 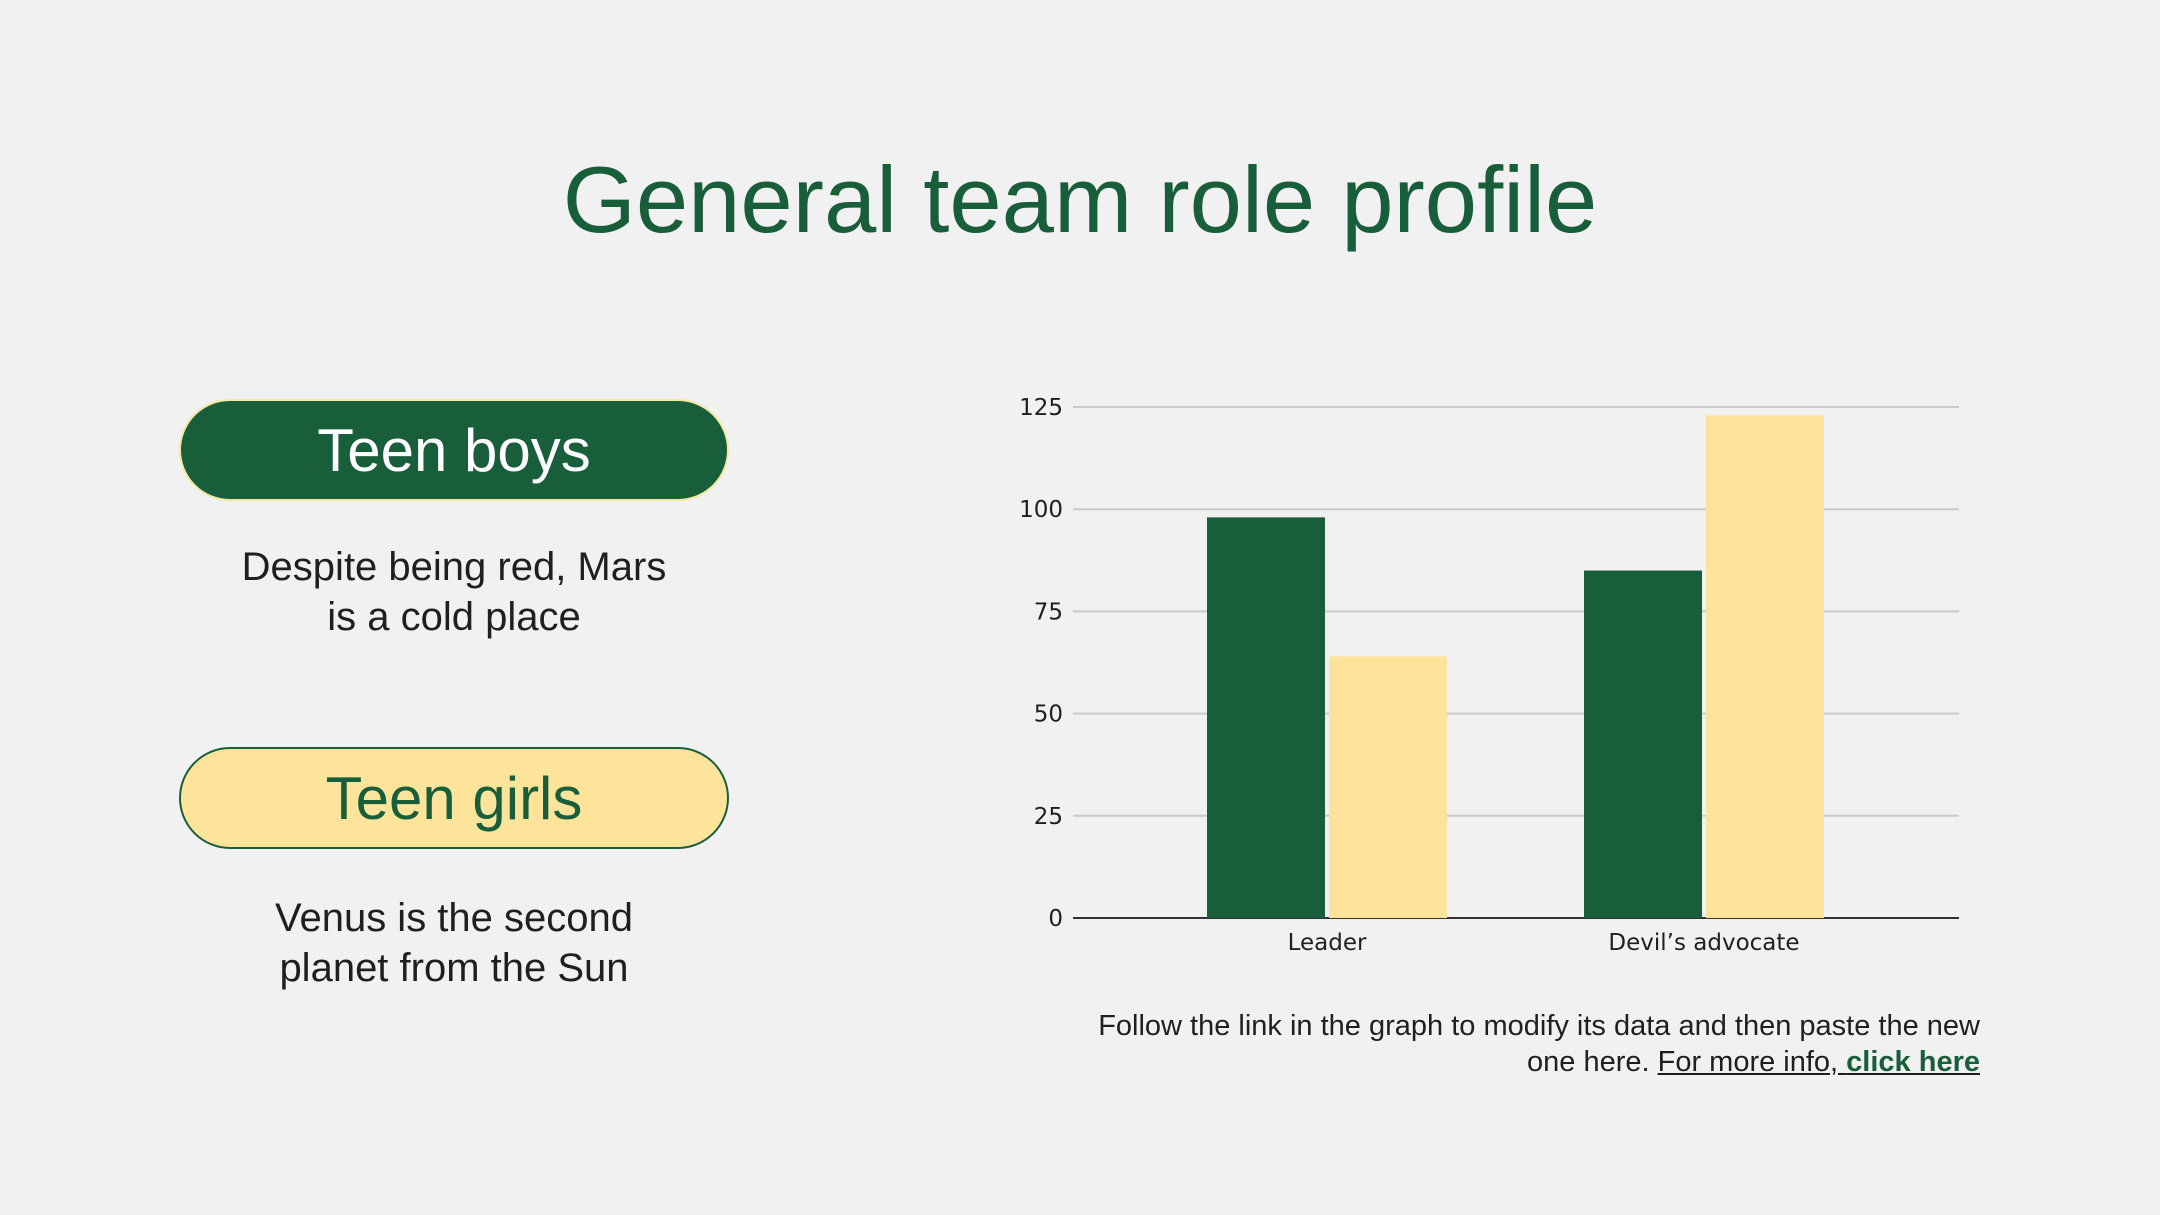 What do you see at coordinates (1041, 510) in the screenshot?
I see `y-tick-label-100: 100` at bounding box center [1041, 510].